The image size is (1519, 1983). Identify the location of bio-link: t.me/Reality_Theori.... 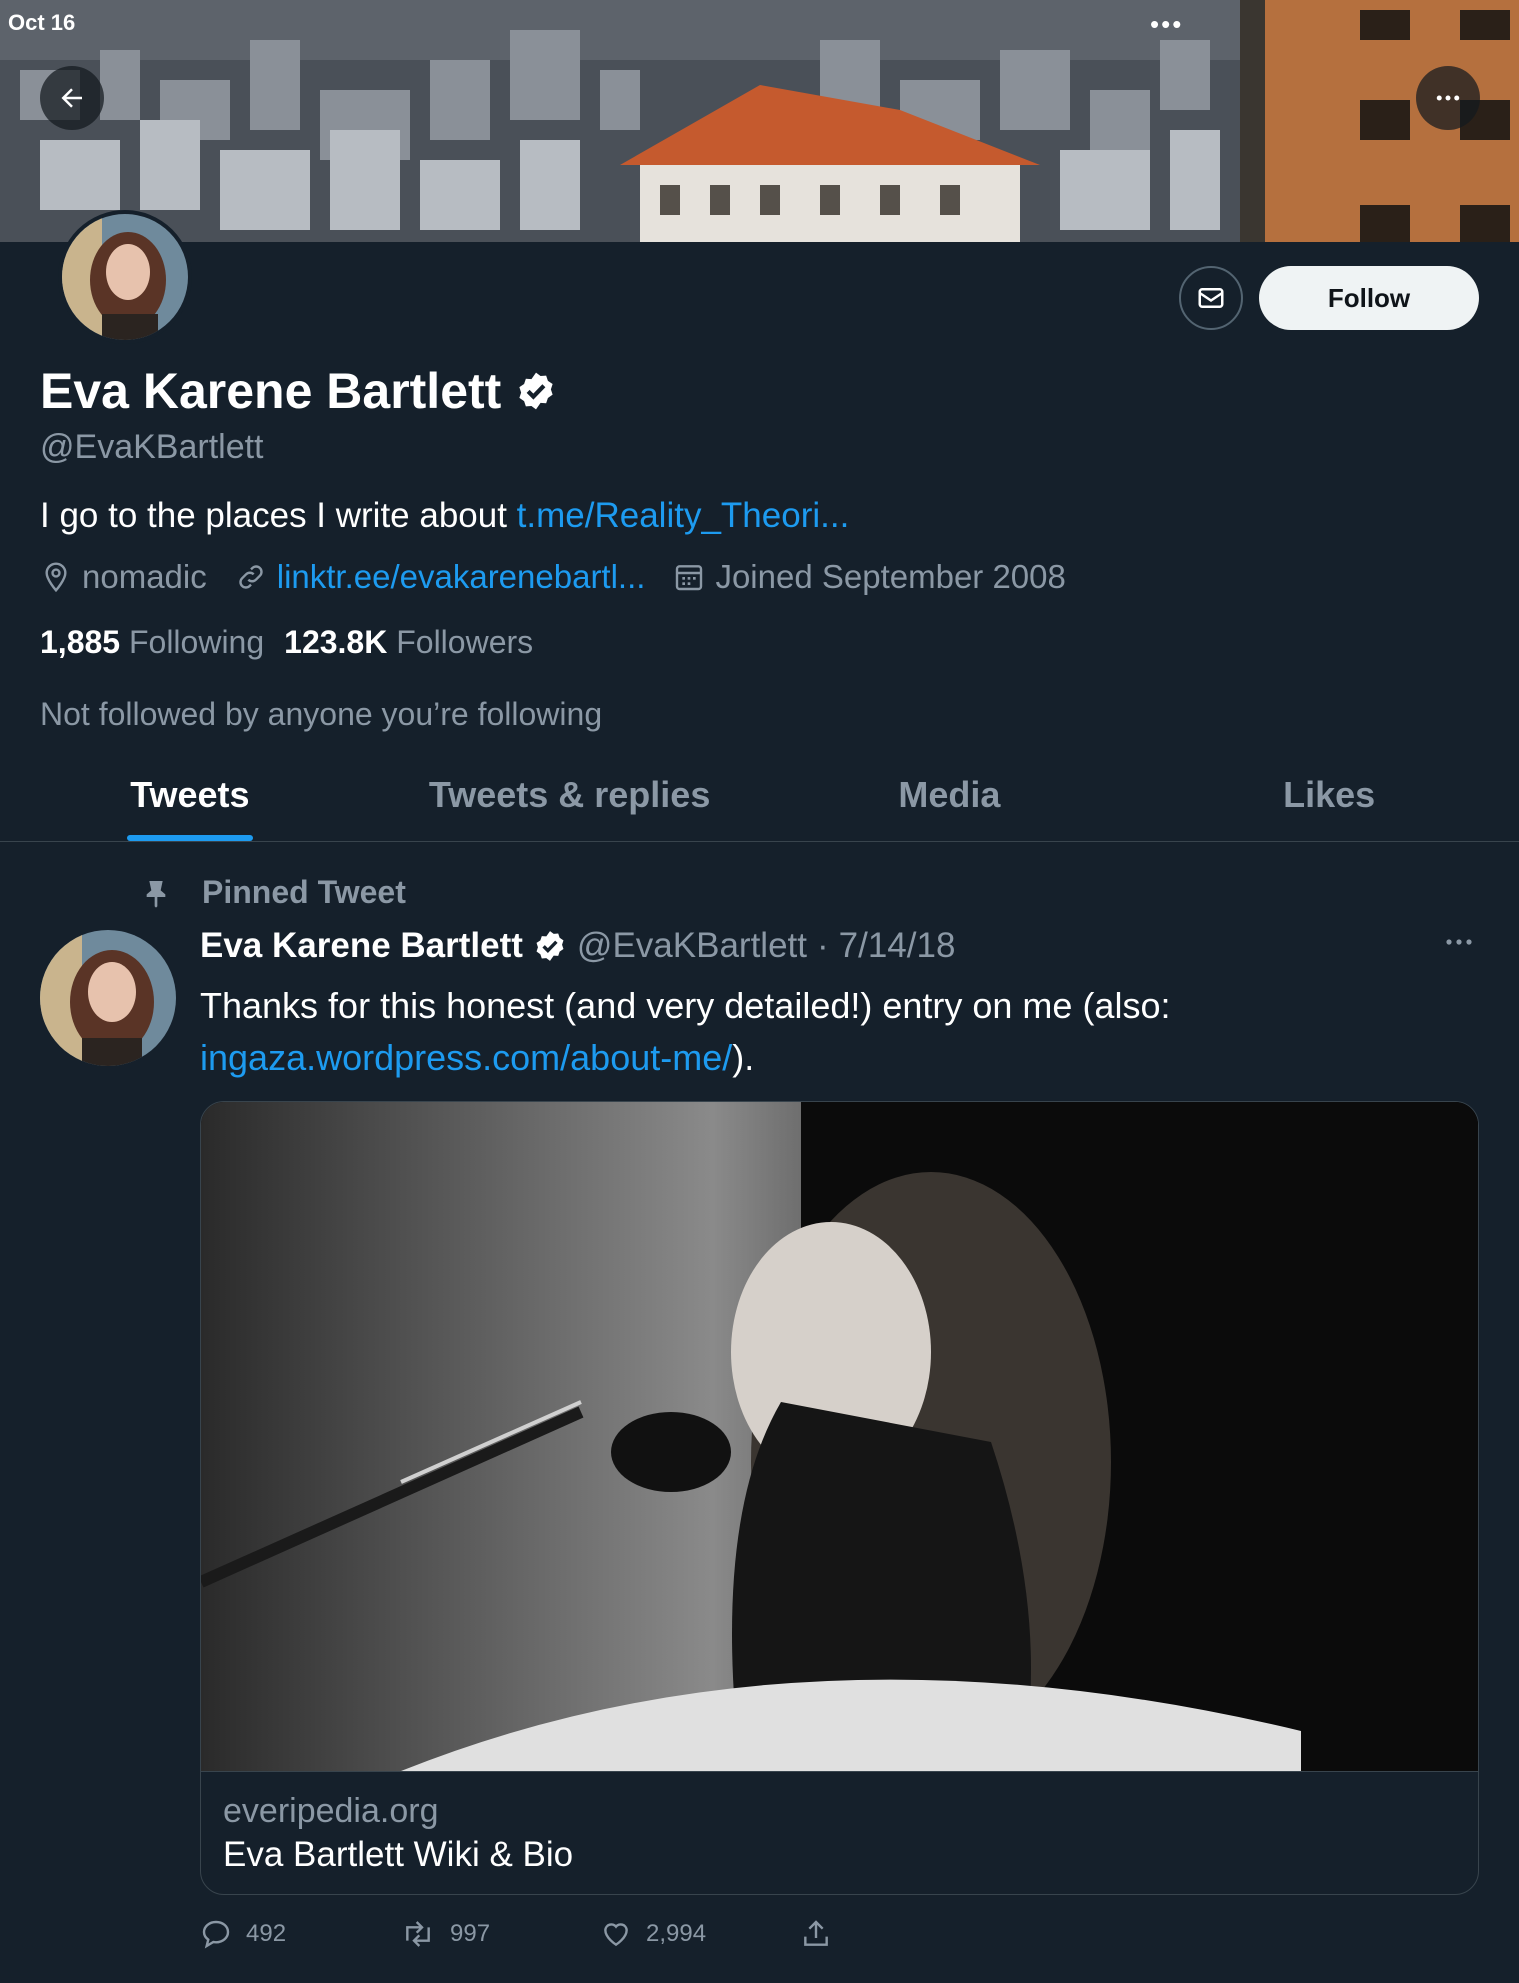
(683, 515).